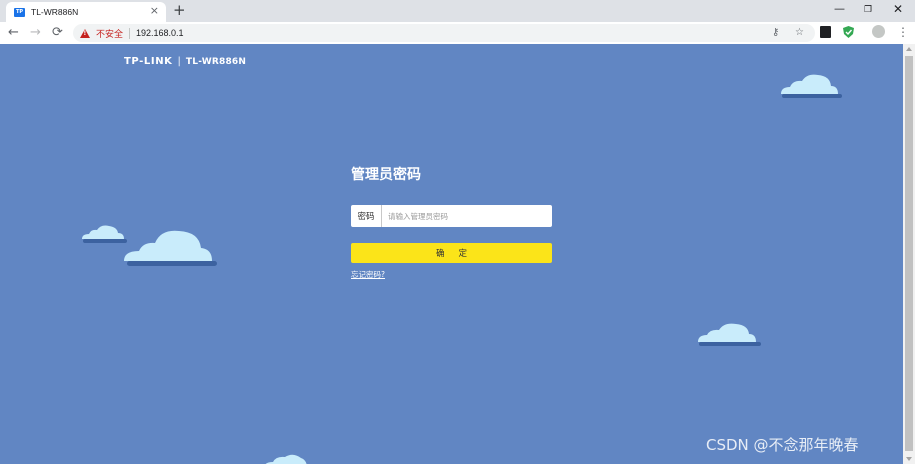  Describe the element at coordinates (782, 445) in the screenshot. I see `csdn-watermark: CSDN @不念那年晚春` at that location.